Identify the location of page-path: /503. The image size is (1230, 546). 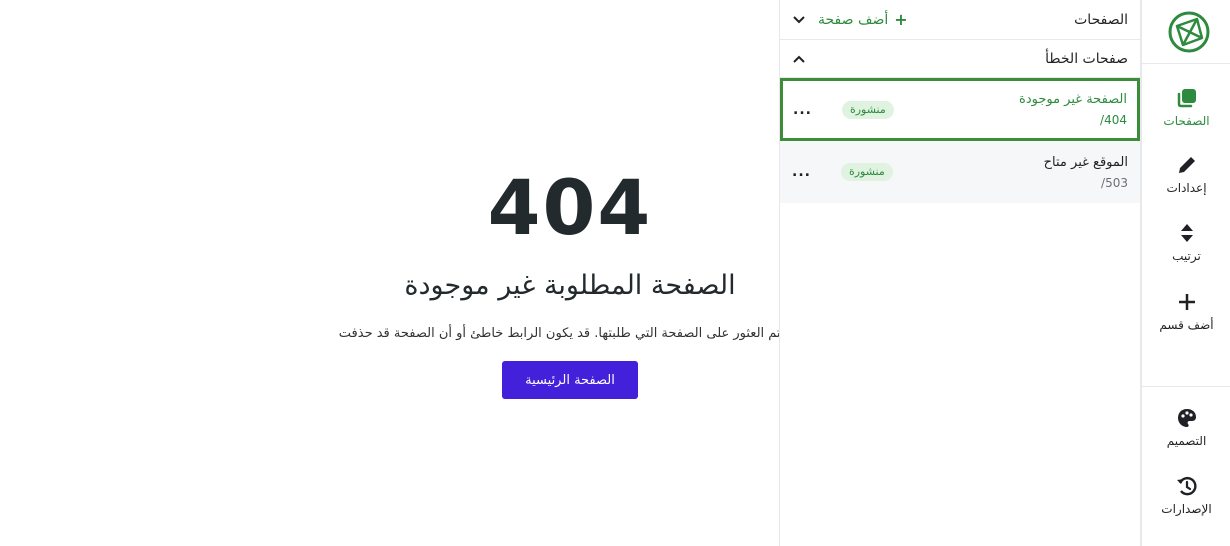
(1114, 182).